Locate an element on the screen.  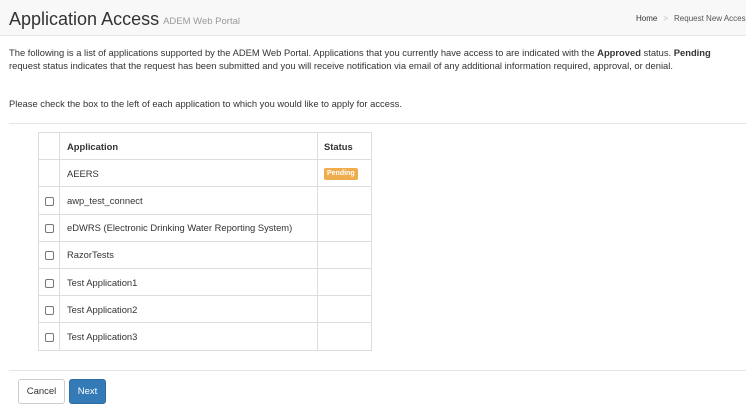
status-cell: Pending is located at coordinates (344, 173).